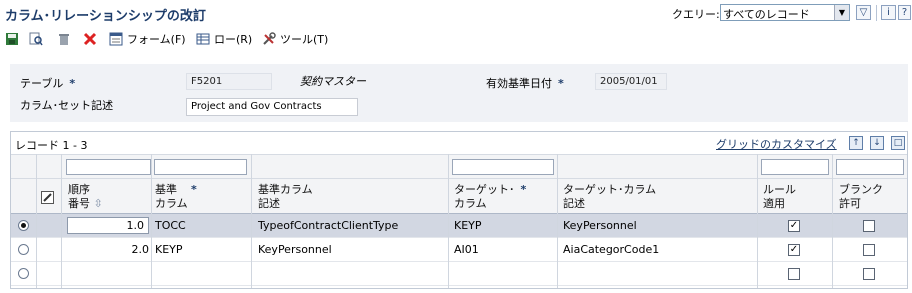 The image size is (912, 293). What do you see at coordinates (295, 249) in the screenshot?
I see `base-description-cell: KeyPersonnel` at bounding box center [295, 249].